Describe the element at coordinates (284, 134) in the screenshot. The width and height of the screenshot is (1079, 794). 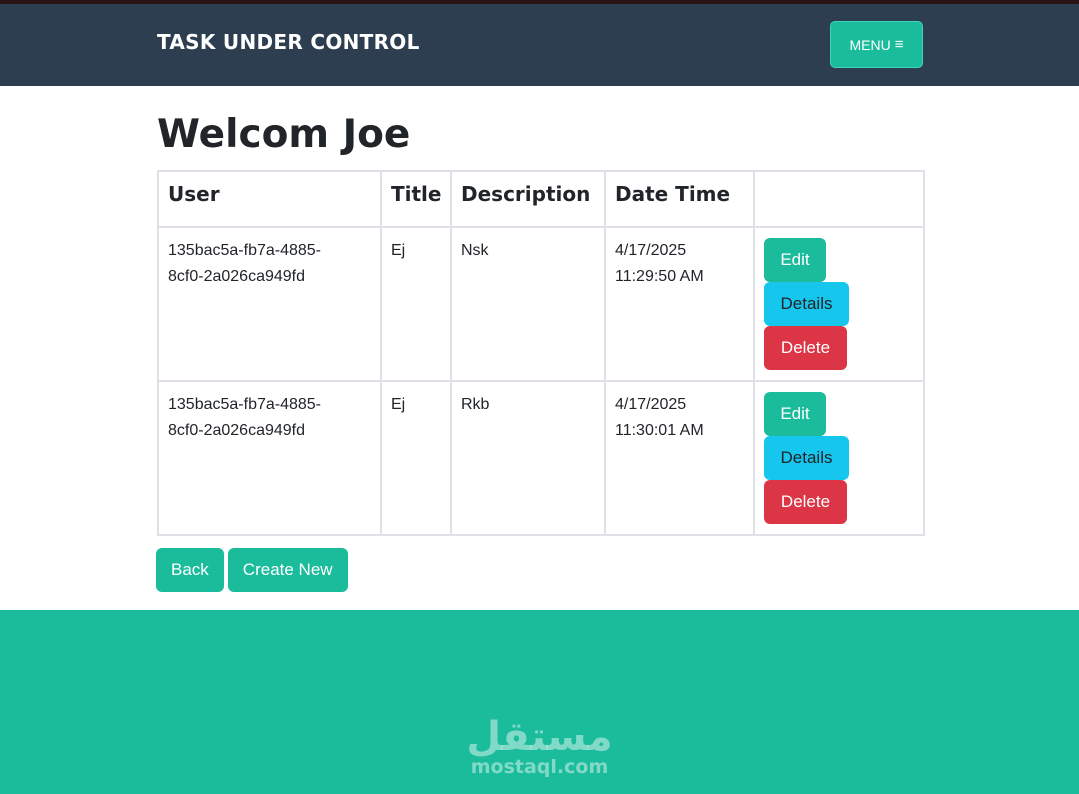
I see `page-title: Welcom Joe` at that location.